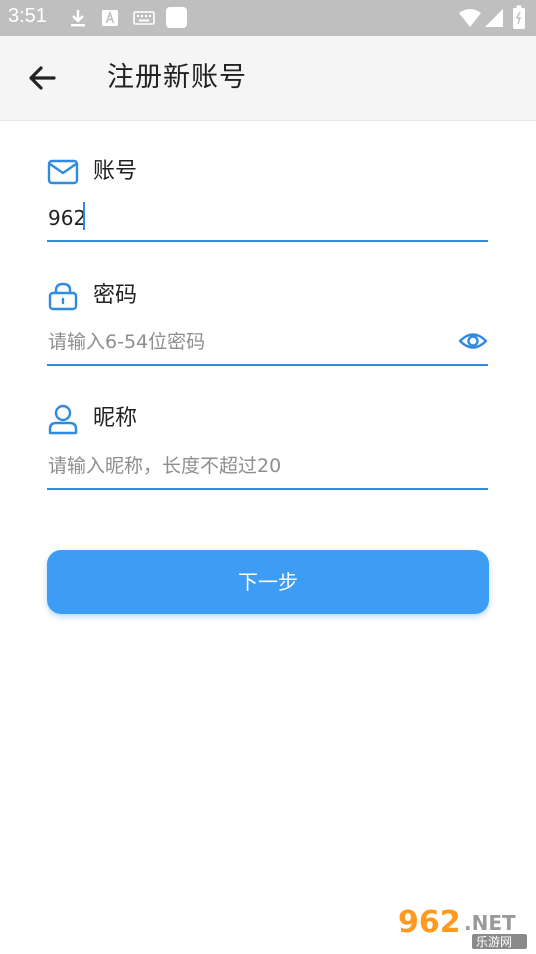 The image size is (536, 954). Describe the element at coordinates (268, 18) in the screenshot. I see `status-bar: 3:51` at that location.